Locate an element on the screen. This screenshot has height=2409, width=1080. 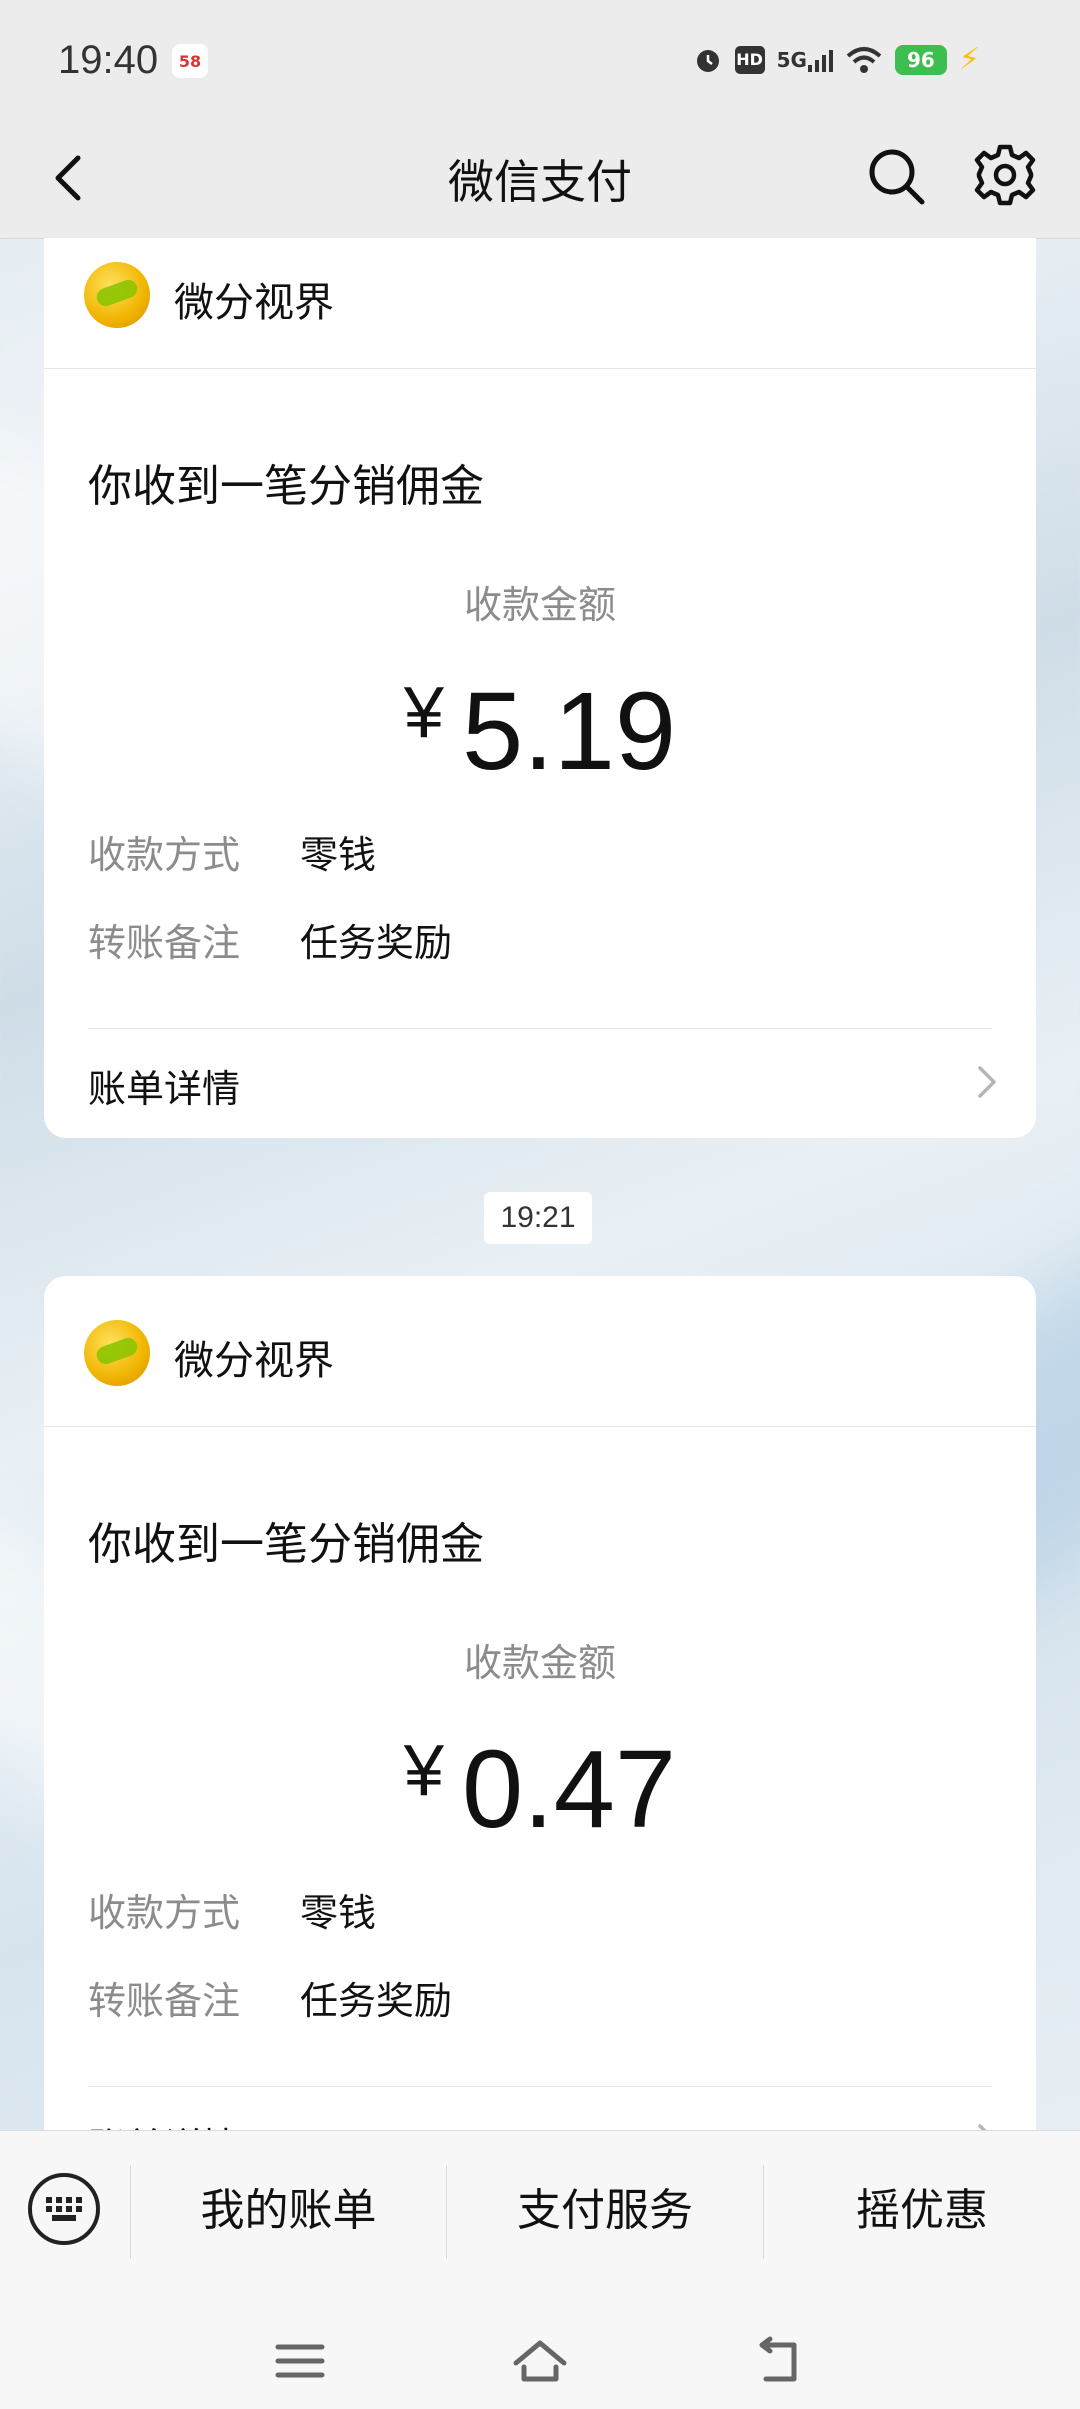
amount-number: 5.19 is located at coordinates (569, 731).